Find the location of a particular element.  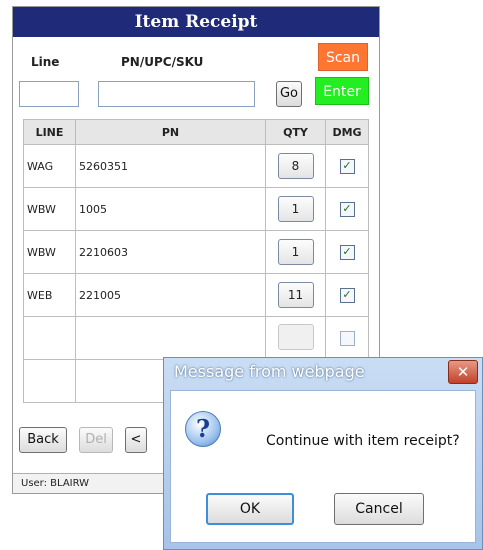

enter-button: Enter is located at coordinates (342, 91).